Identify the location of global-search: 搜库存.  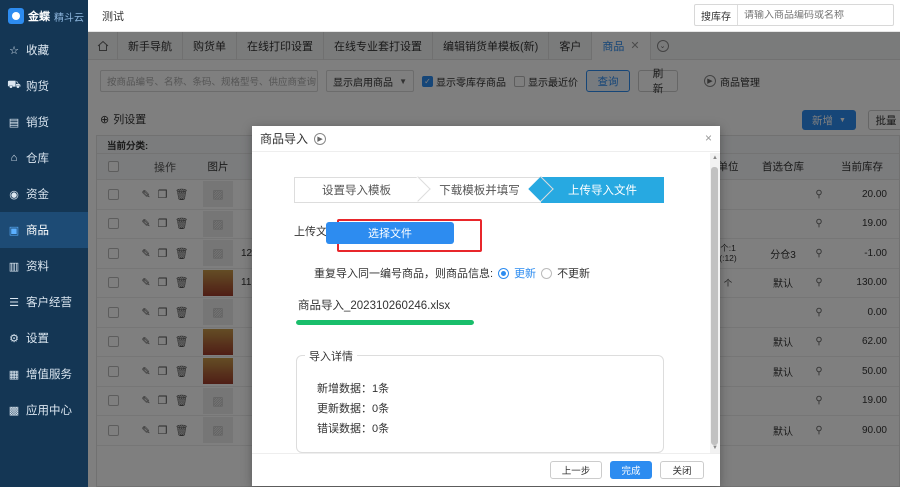
(794, 15).